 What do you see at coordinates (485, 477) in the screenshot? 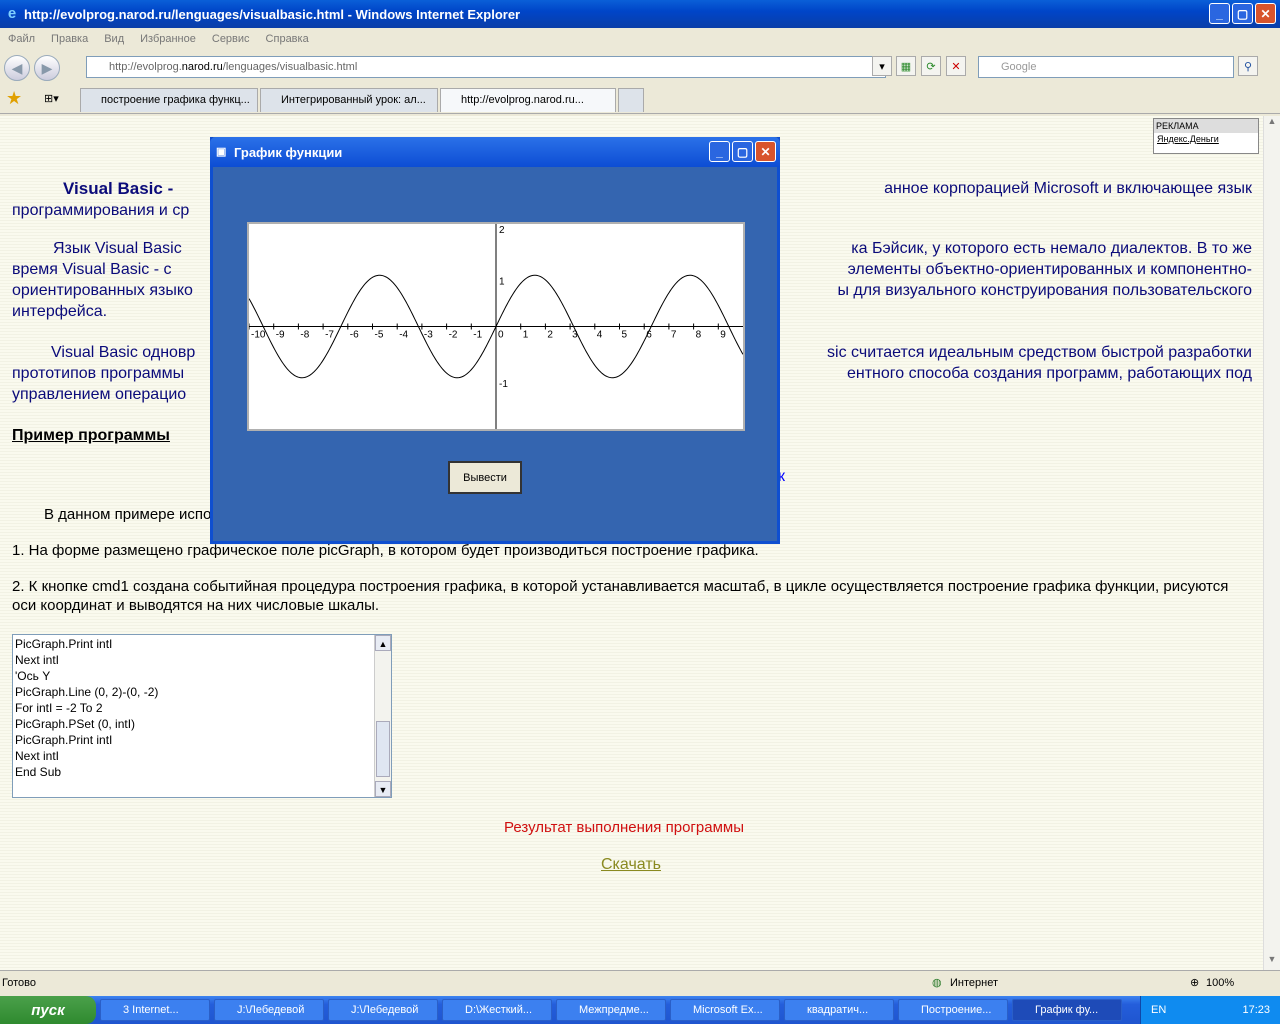
I see `vyvesti-button: Вывести` at bounding box center [485, 477].